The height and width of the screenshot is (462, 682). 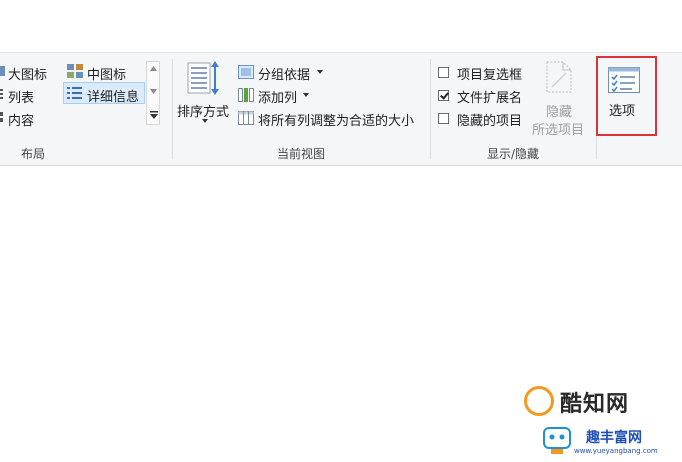 I want to click on item-checkboxes-label: 项目复选框, so click(x=489, y=73).